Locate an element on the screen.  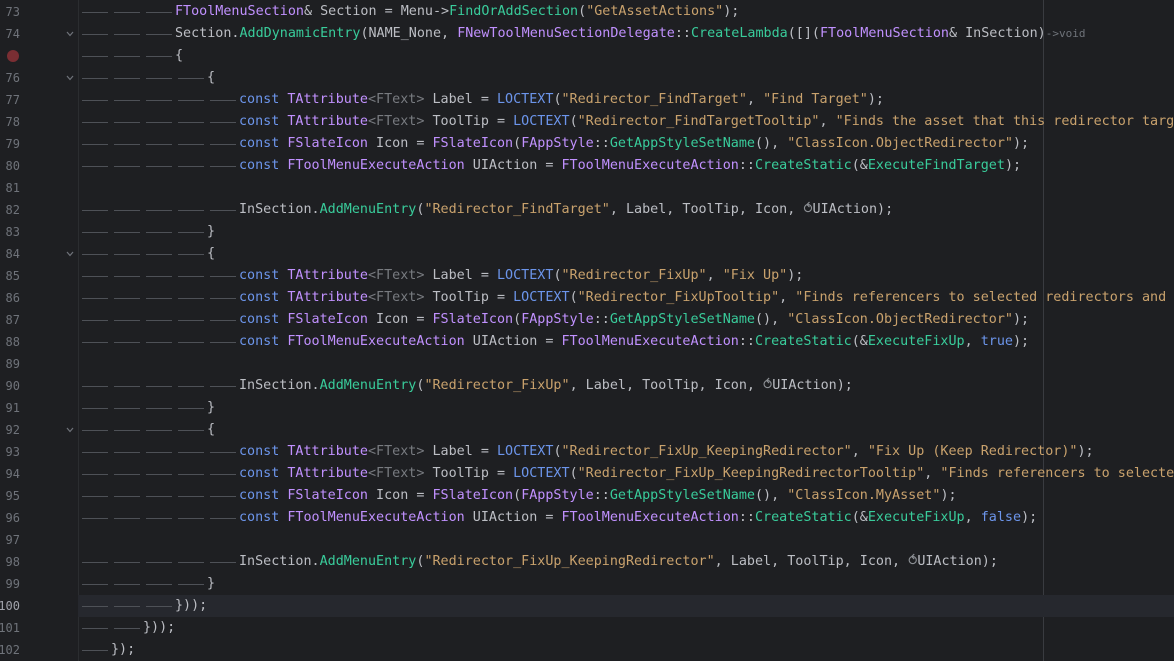
code-line: 102}); is located at coordinates (587, 650).